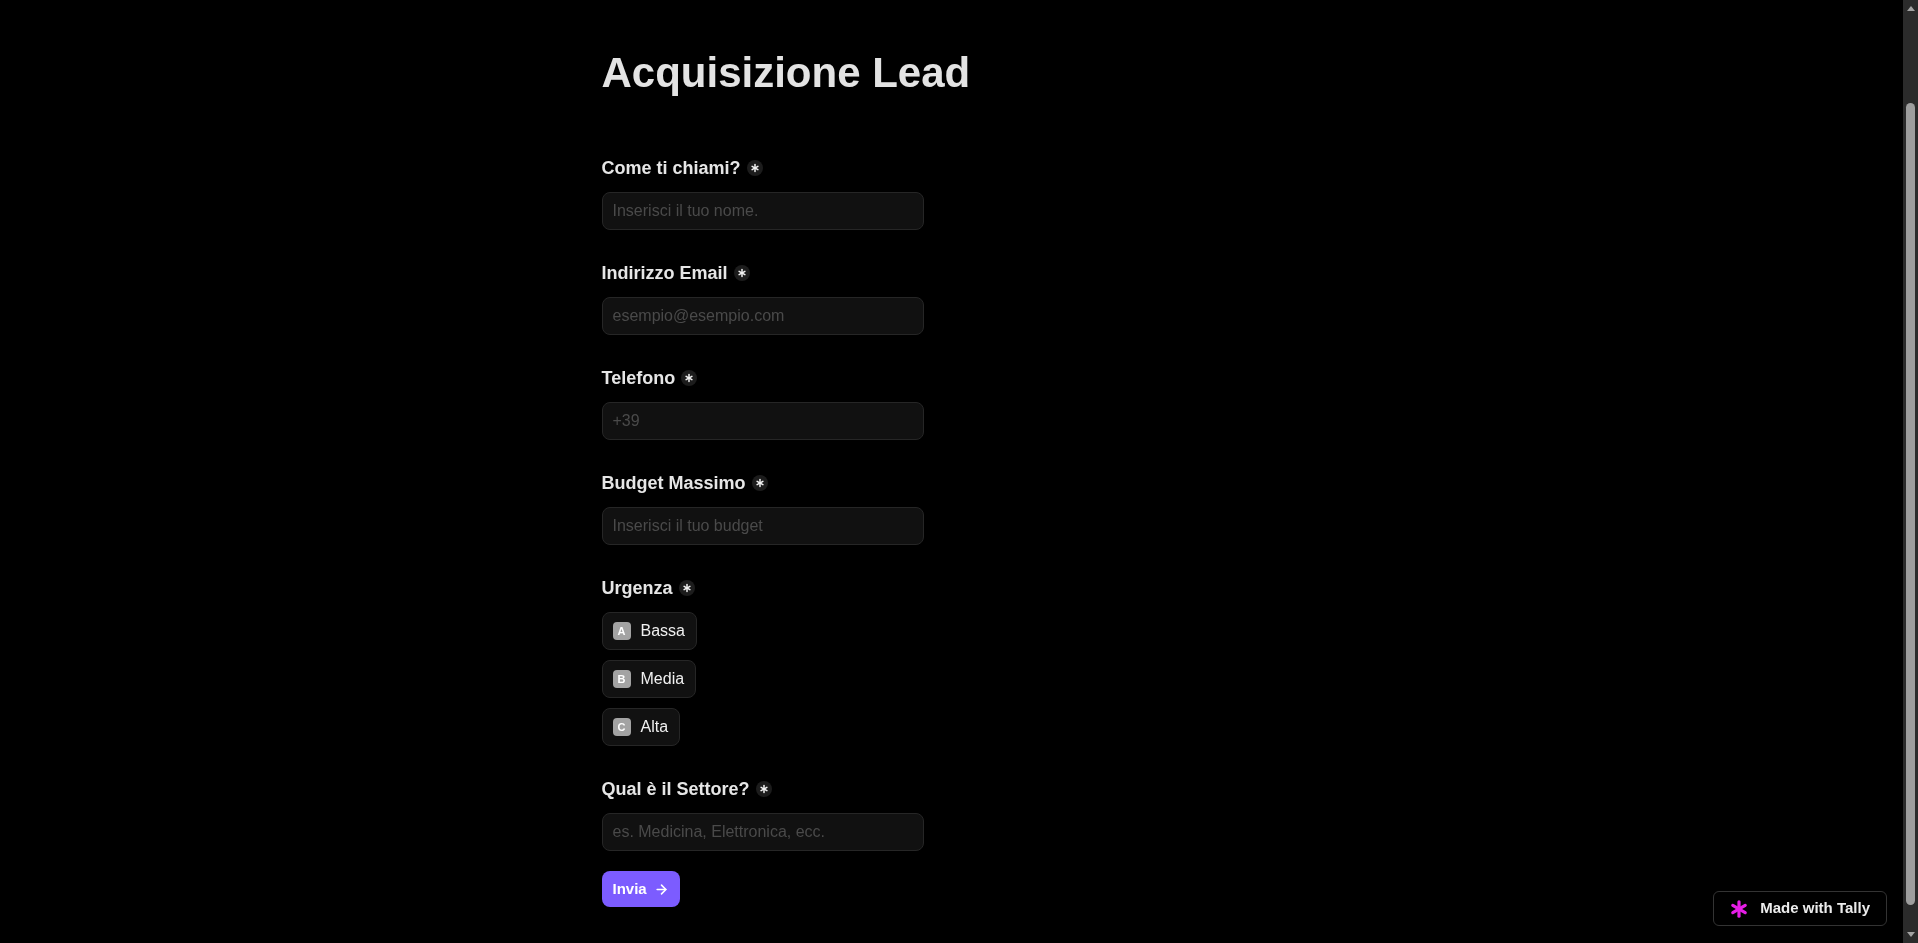 The image size is (1918, 943). What do you see at coordinates (1910, 8) in the screenshot?
I see `scroll-up-icon` at bounding box center [1910, 8].